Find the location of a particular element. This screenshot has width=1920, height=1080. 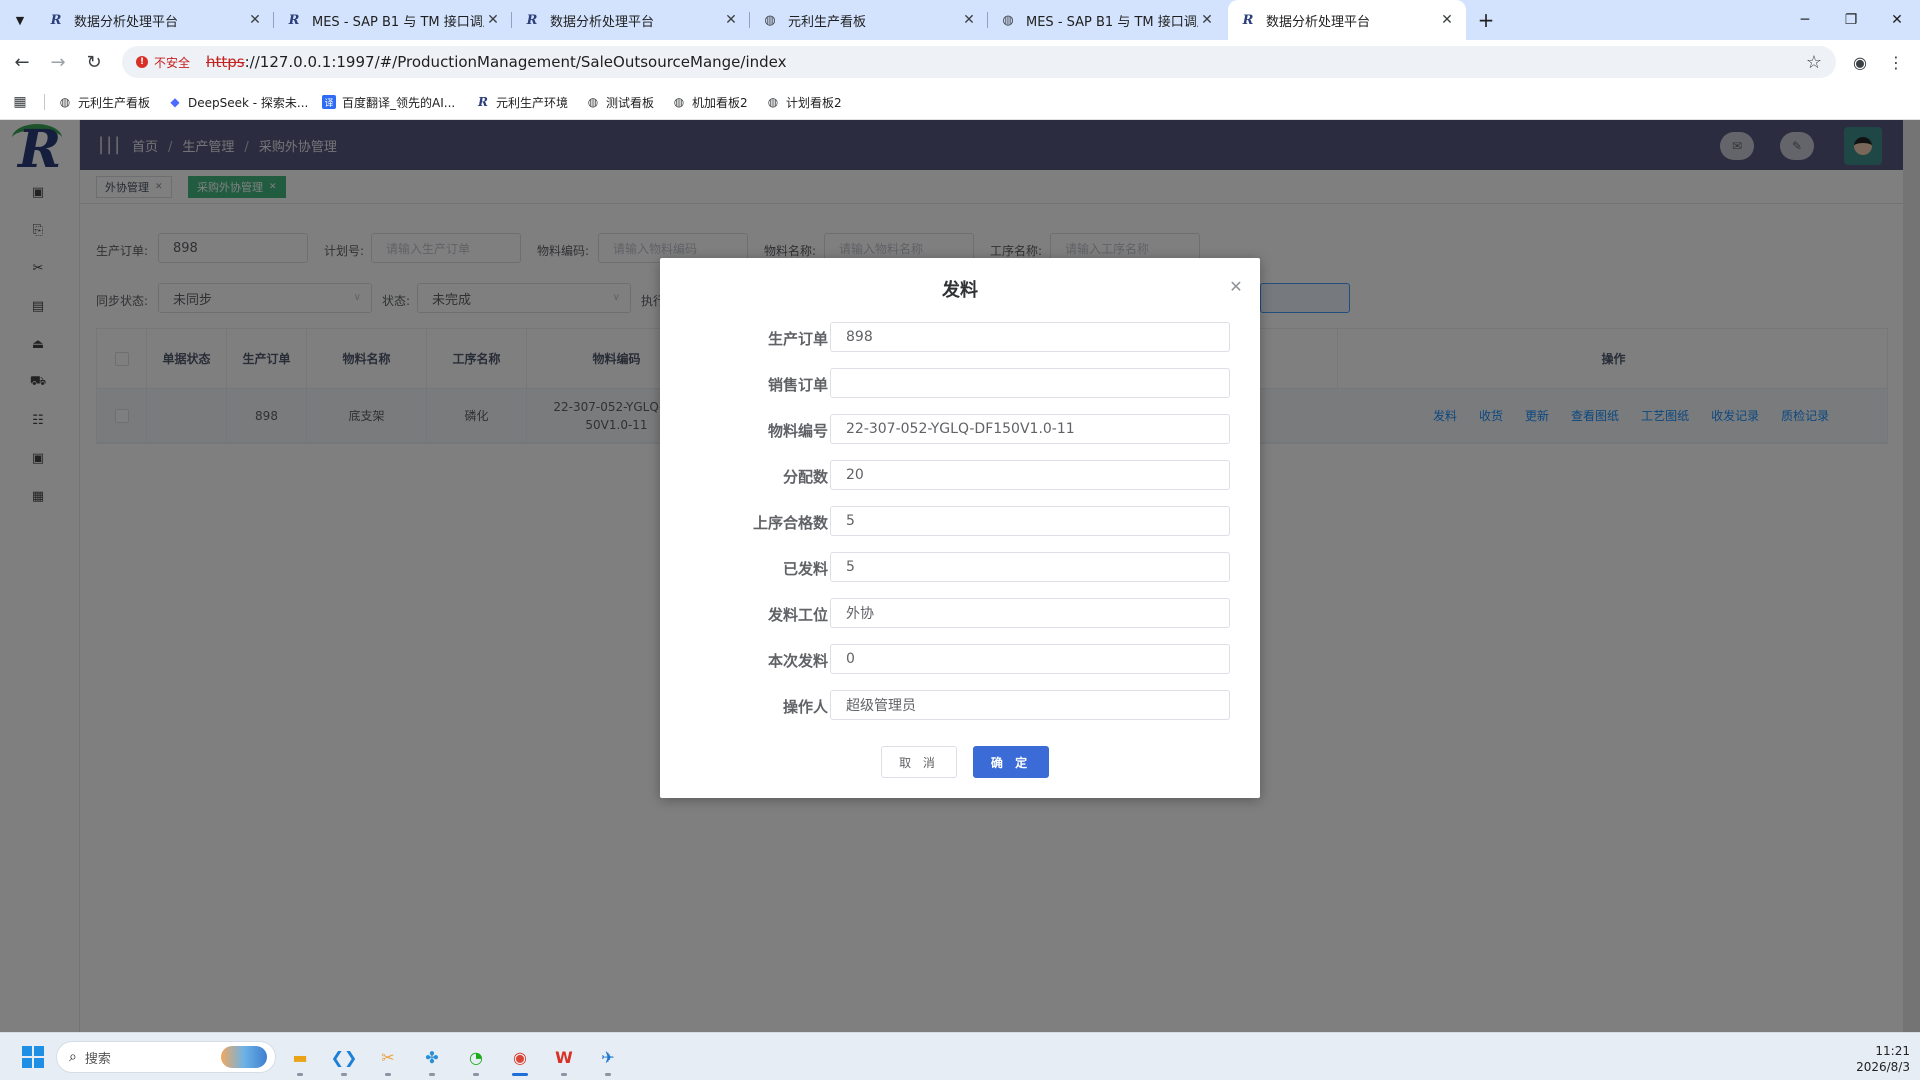

bookmark-5: ◍ 测试看板 is located at coordinates (620, 102).